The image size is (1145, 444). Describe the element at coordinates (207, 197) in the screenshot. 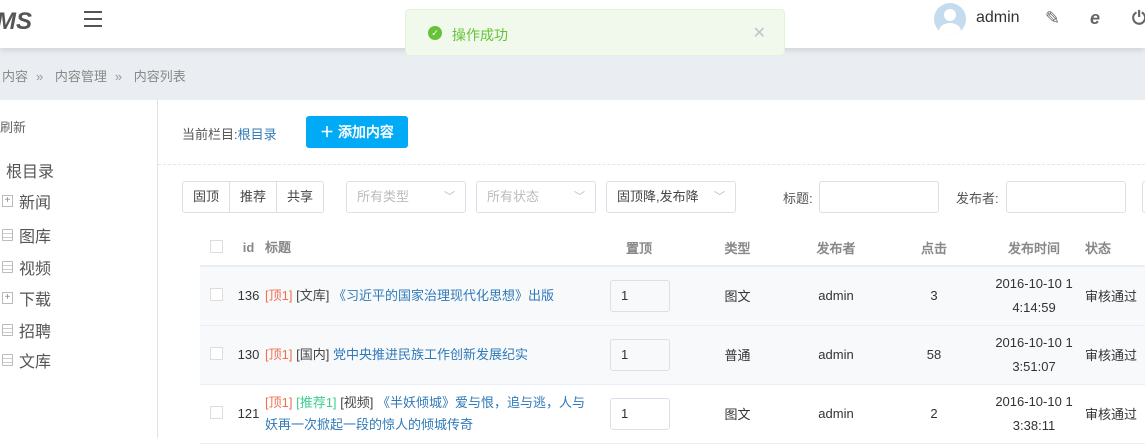

I see `filter-top-button: 固顶` at that location.